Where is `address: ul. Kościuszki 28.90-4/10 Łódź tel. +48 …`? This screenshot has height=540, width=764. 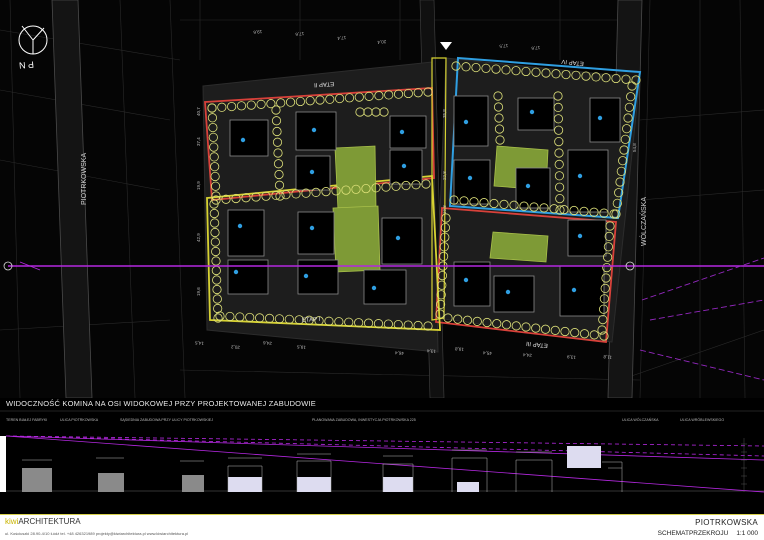
address: ul. Kościuszki 28.90-4/10 Łódź tel. +48 … is located at coordinates (97, 533).